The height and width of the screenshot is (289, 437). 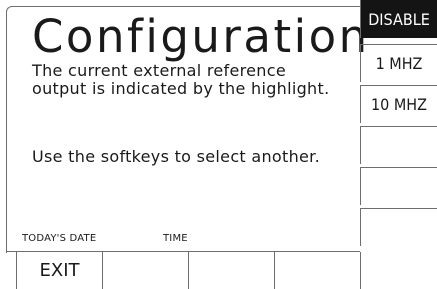 What do you see at coordinates (176, 156) in the screenshot?
I see `instruction-text: Use the softkeys to select another.` at bounding box center [176, 156].